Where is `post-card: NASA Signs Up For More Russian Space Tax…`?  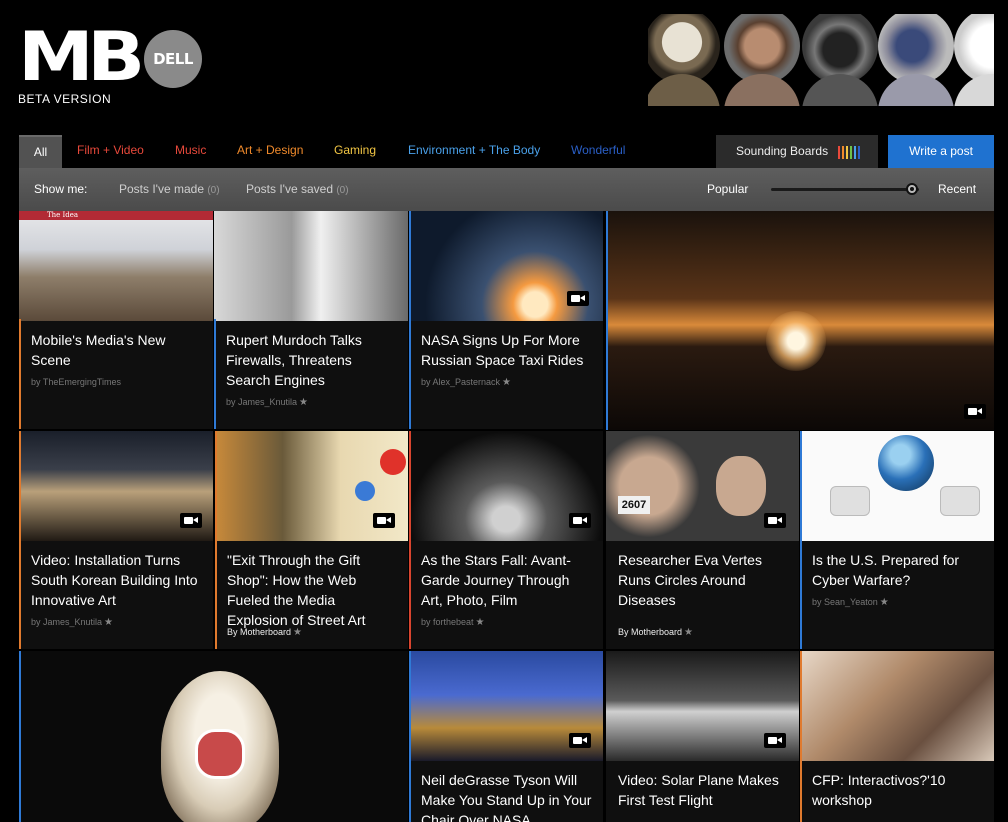
post-card: NASA Signs Up For More Russian Space Tax… is located at coordinates (506, 320).